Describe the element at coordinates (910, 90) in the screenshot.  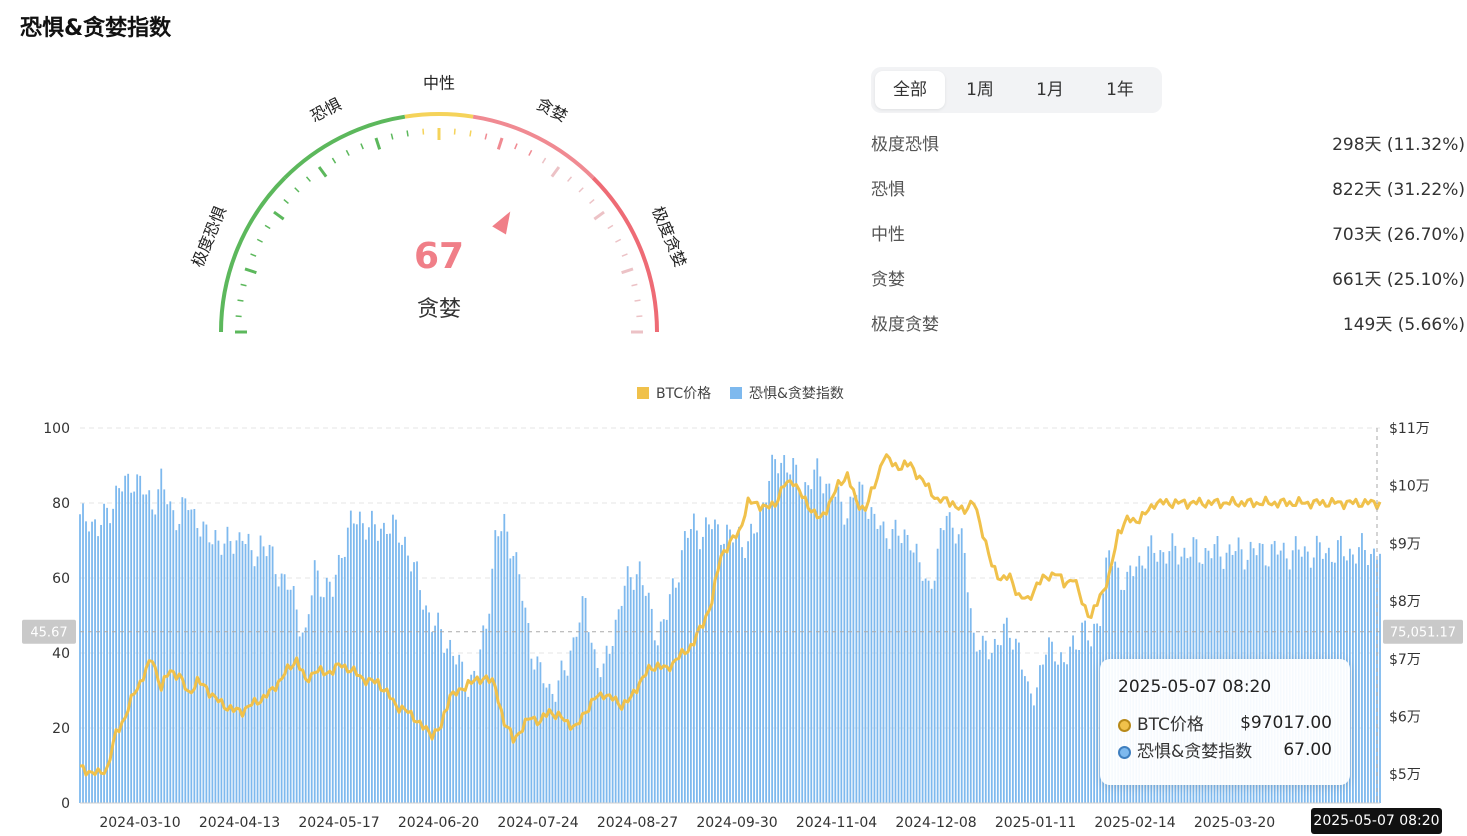
I see `tab-all: 全部` at that location.